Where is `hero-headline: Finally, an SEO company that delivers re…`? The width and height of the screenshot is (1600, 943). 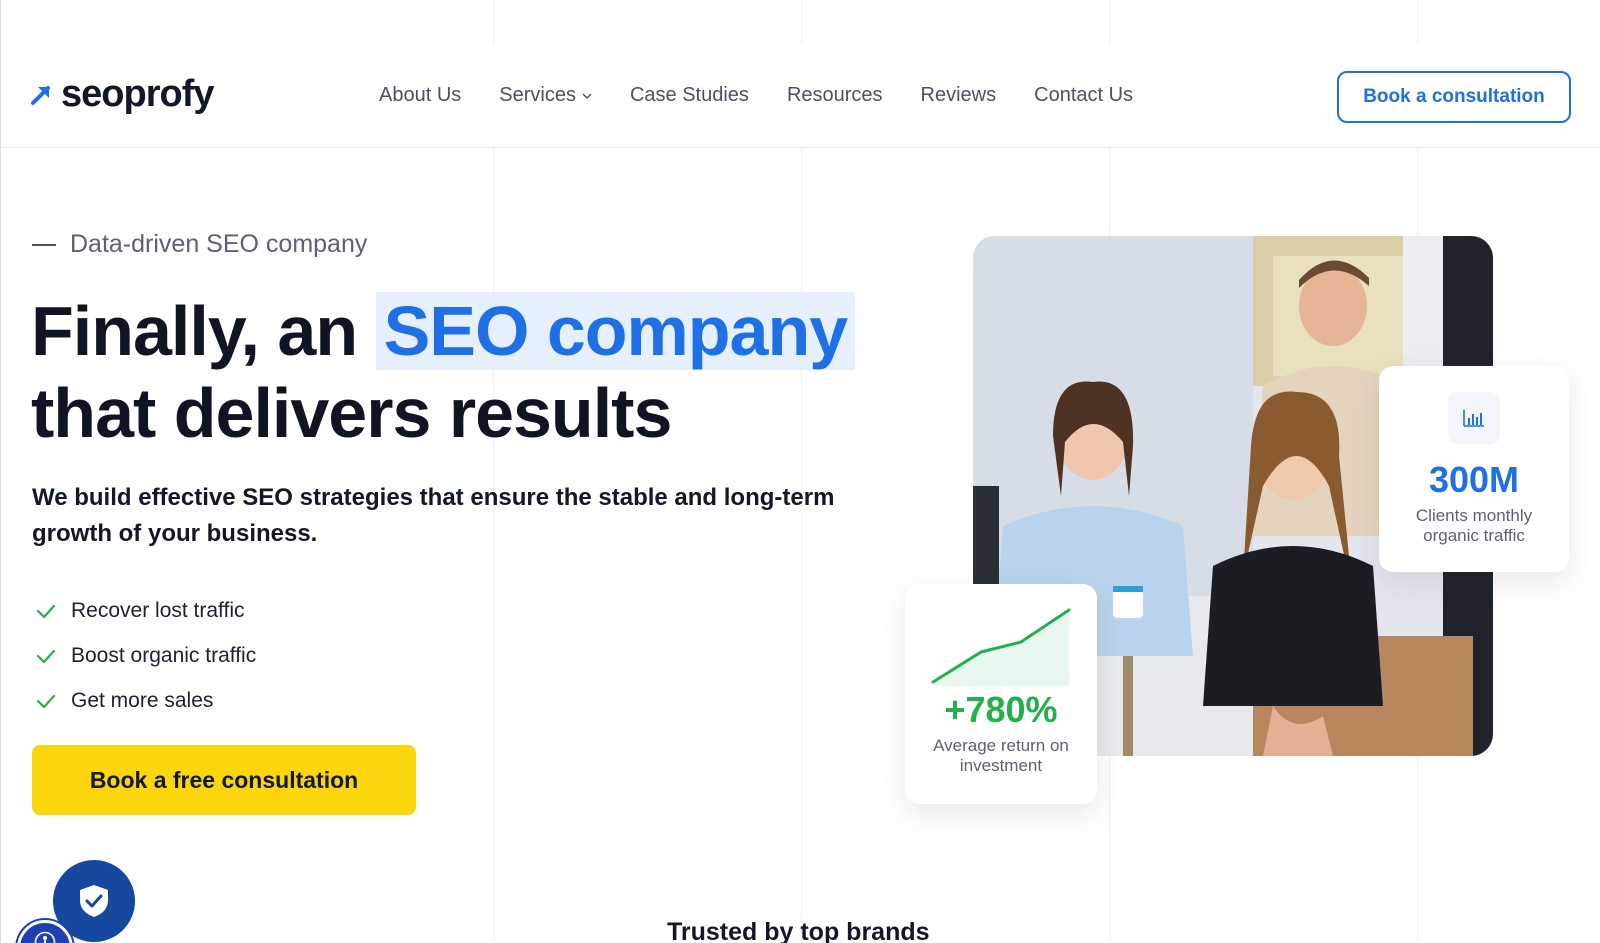
hero-headline: Finally, an SEO company that delivers re… is located at coordinates (443, 372).